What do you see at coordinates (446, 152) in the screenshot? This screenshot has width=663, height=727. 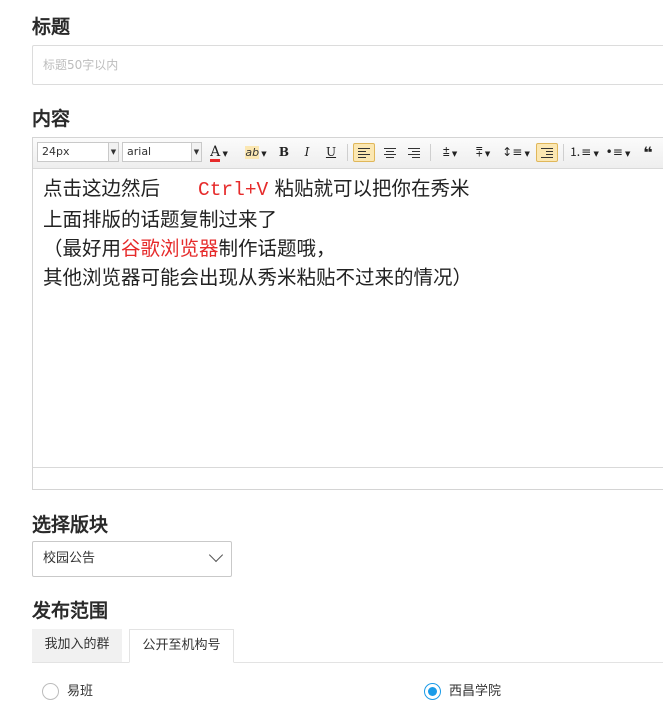 I see `spacing-top-icon: ⩲` at bounding box center [446, 152].